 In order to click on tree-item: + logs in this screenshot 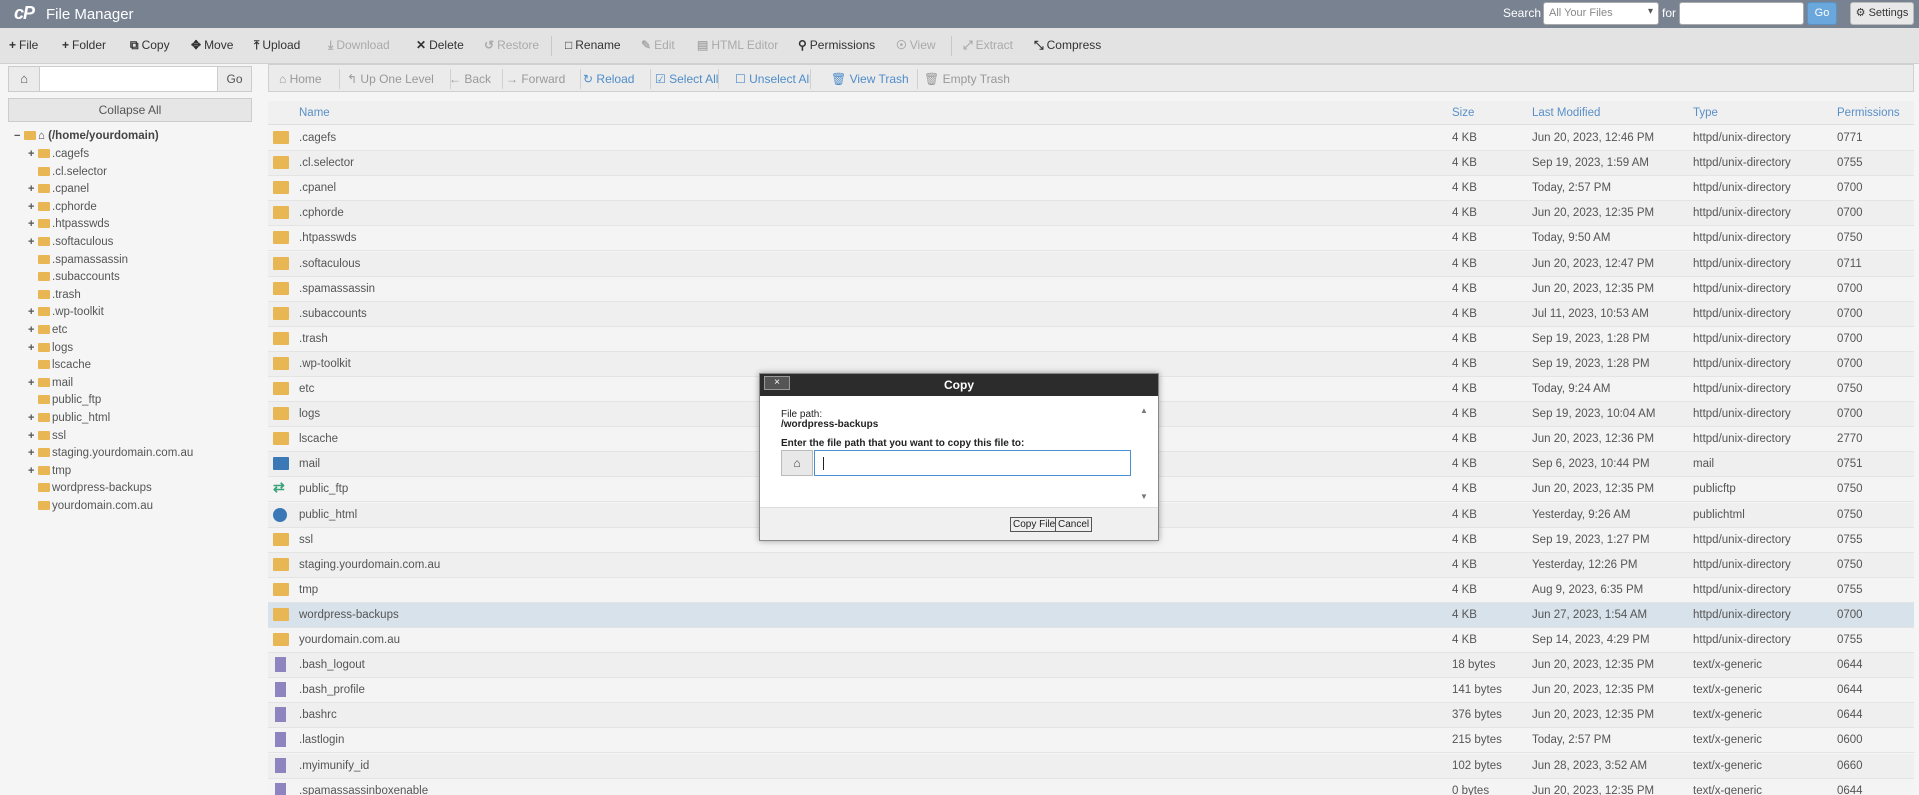, I will do `click(50, 351)`.